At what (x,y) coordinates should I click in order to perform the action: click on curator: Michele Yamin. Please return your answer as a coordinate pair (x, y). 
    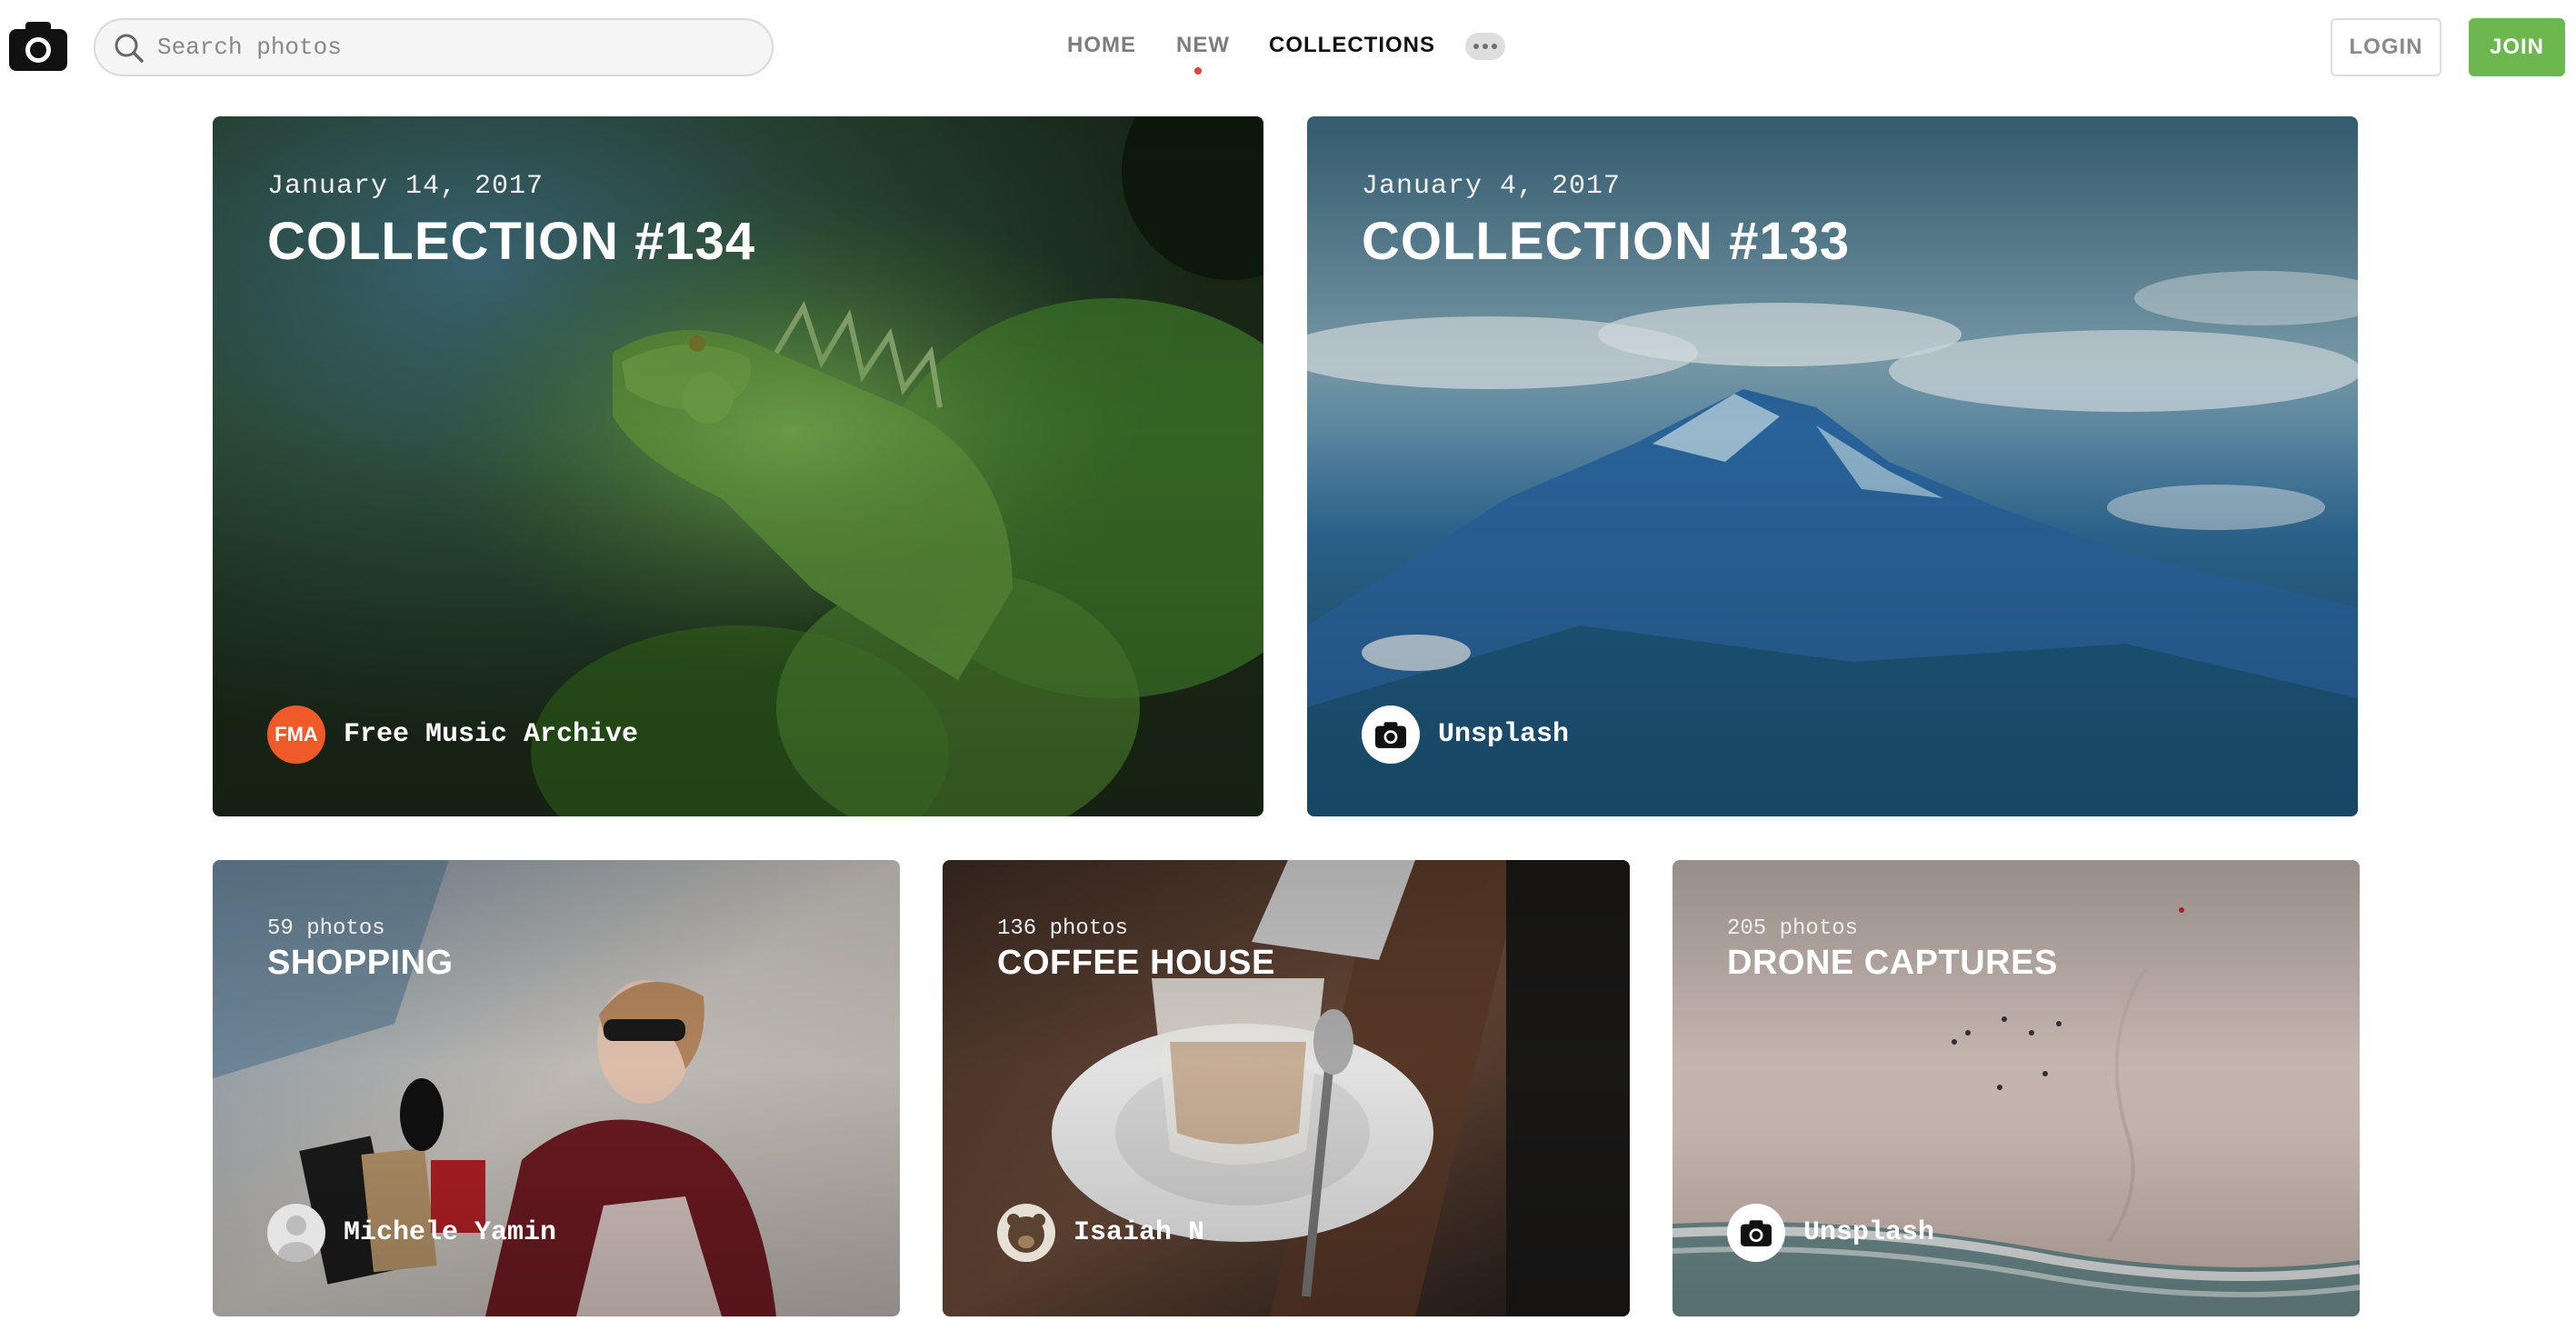
    Looking at the image, I should click on (411, 1233).